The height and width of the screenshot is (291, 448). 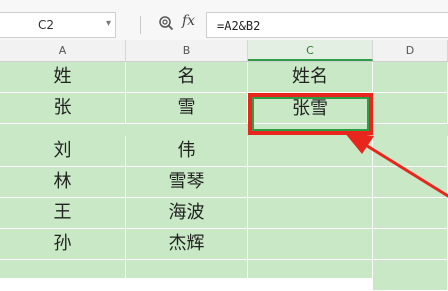 I want to click on cell-a6: 孙, so click(x=63, y=244).